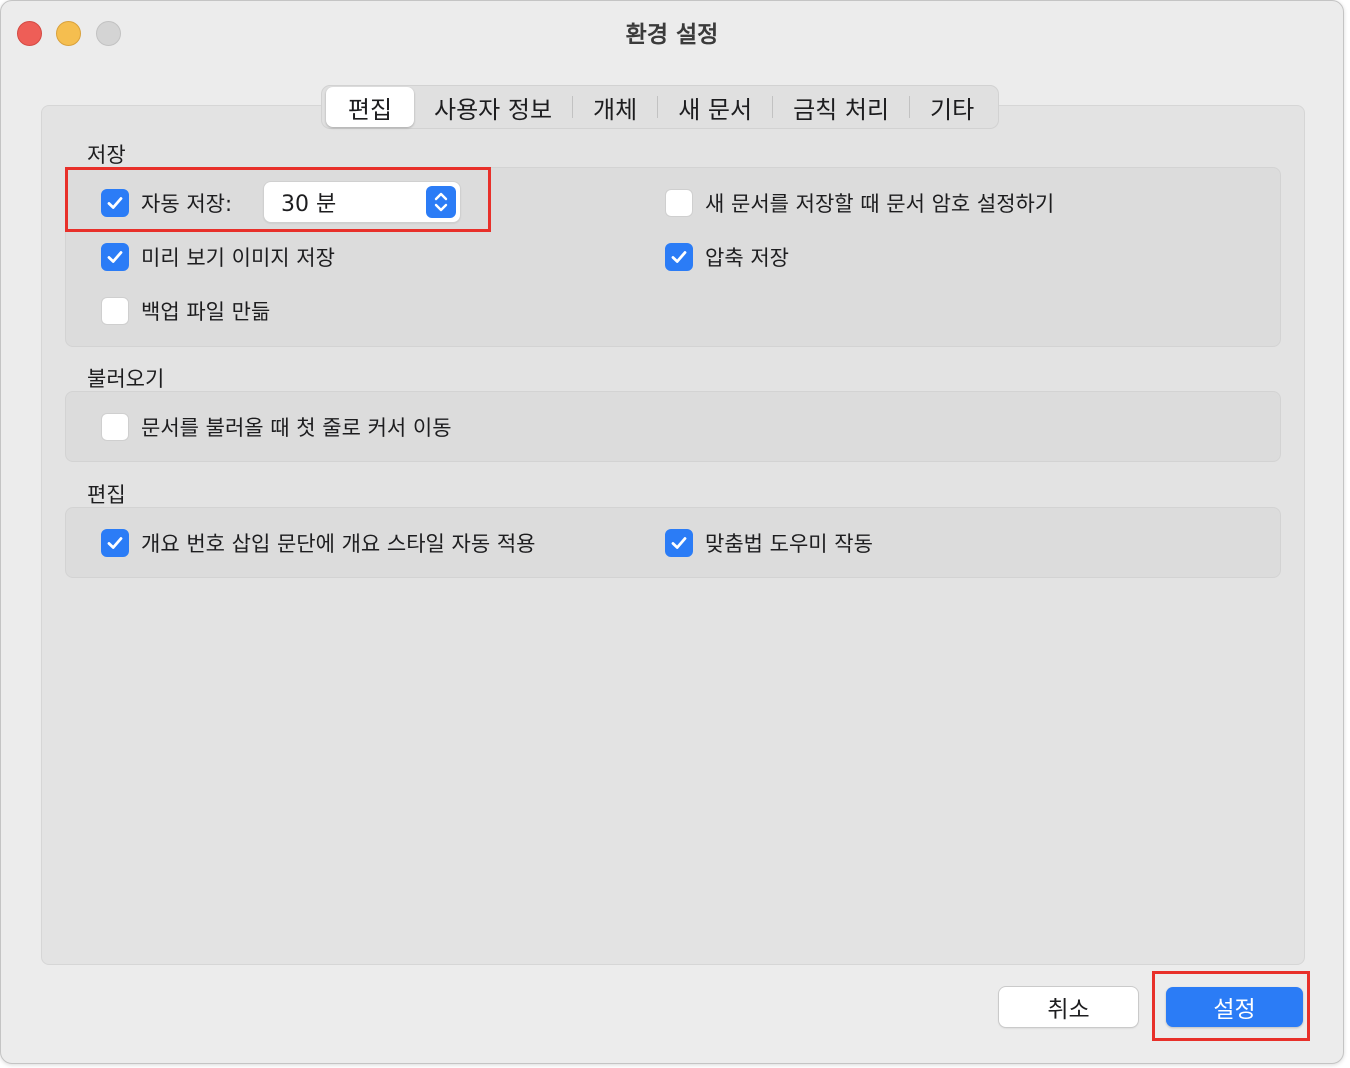 The width and height of the screenshot is (1350, 1068). I want to click on outline-style-checkbox, so click(115, 543).